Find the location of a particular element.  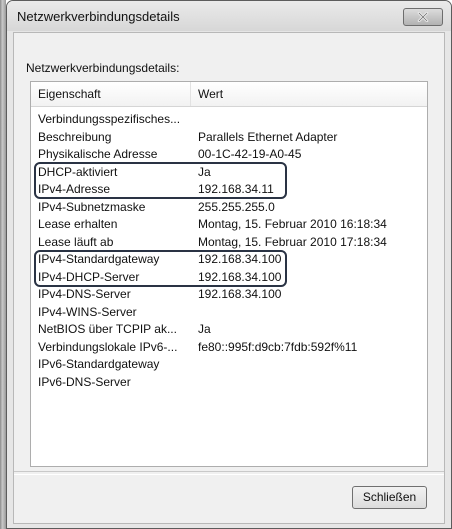

list-row: NetBIOS über TCPIP ak... Ja is located at coordinates (229, 330).